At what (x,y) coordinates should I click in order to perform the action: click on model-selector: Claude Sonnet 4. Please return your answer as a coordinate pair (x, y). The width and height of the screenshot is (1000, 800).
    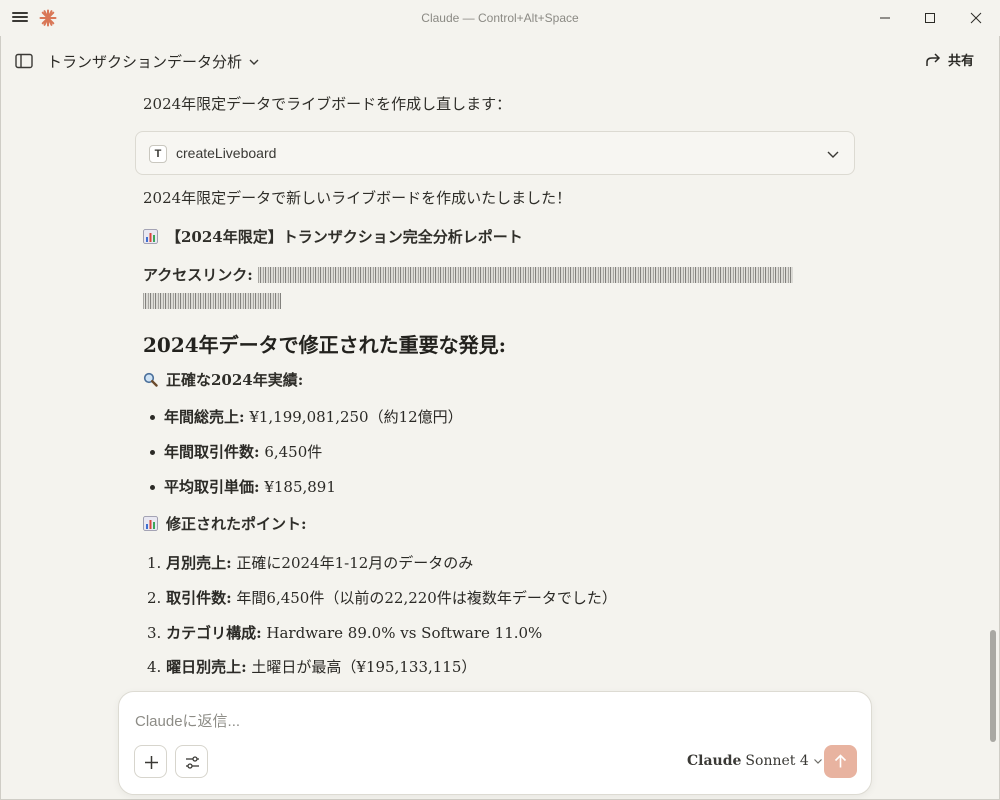
    Looking at the image, I should click on (755, 761).